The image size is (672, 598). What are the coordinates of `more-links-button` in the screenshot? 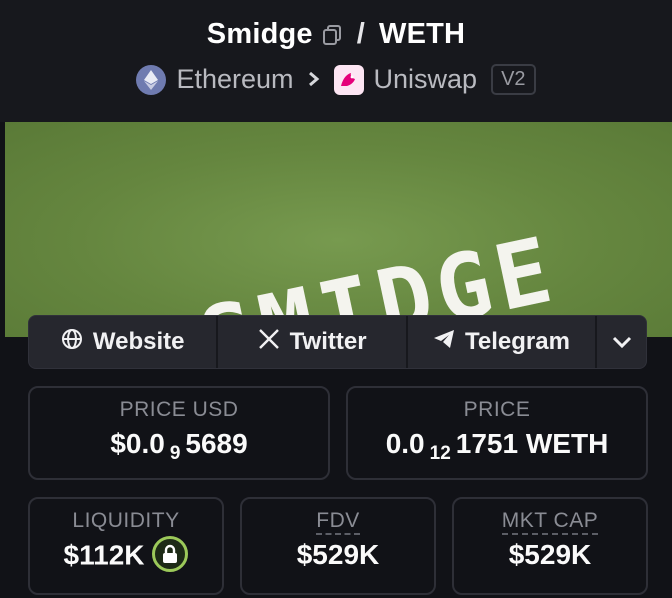 It's located at (621, 342).